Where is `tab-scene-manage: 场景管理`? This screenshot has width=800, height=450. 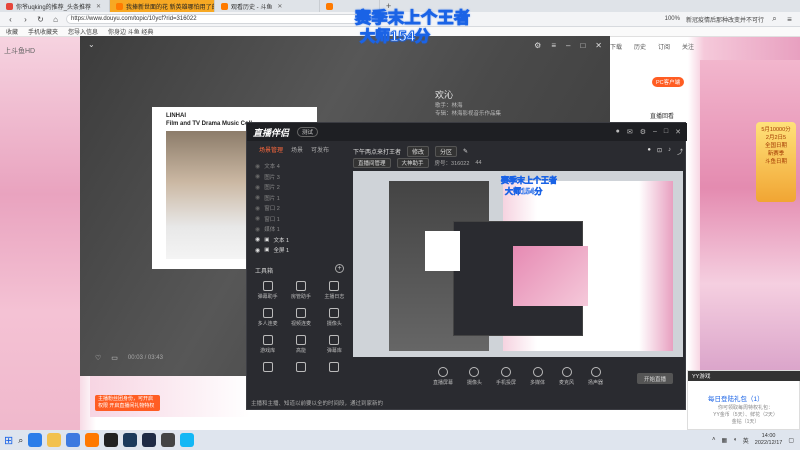 tab-scene-manage: 场景管理 is located at coordinates (271, 149).